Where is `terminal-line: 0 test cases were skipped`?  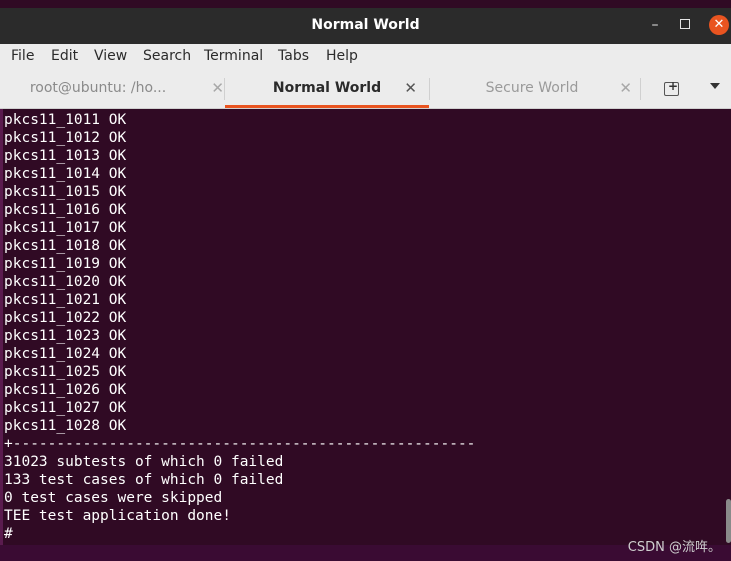
terminal-line: 0 test cases were skipped is located at coordinates (113, 498).